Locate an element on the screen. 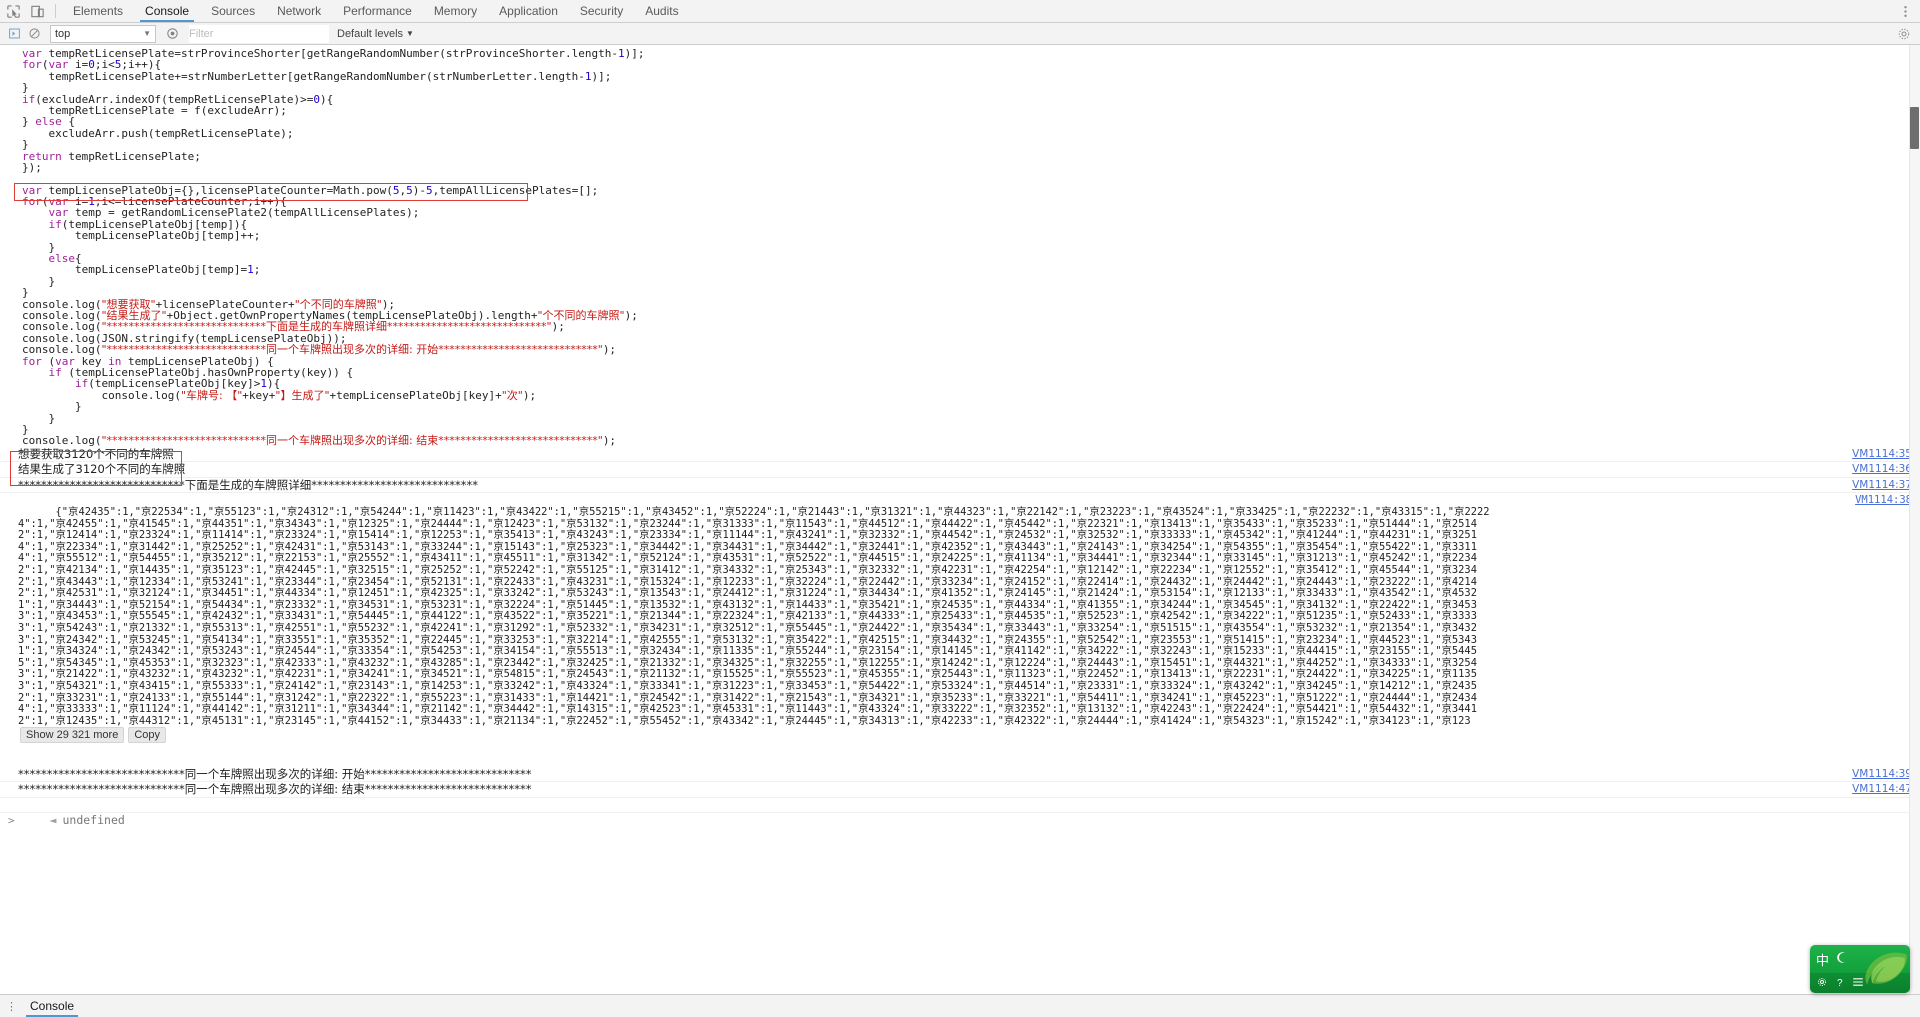  tab-application: Application is located at coordinates (528, 11).